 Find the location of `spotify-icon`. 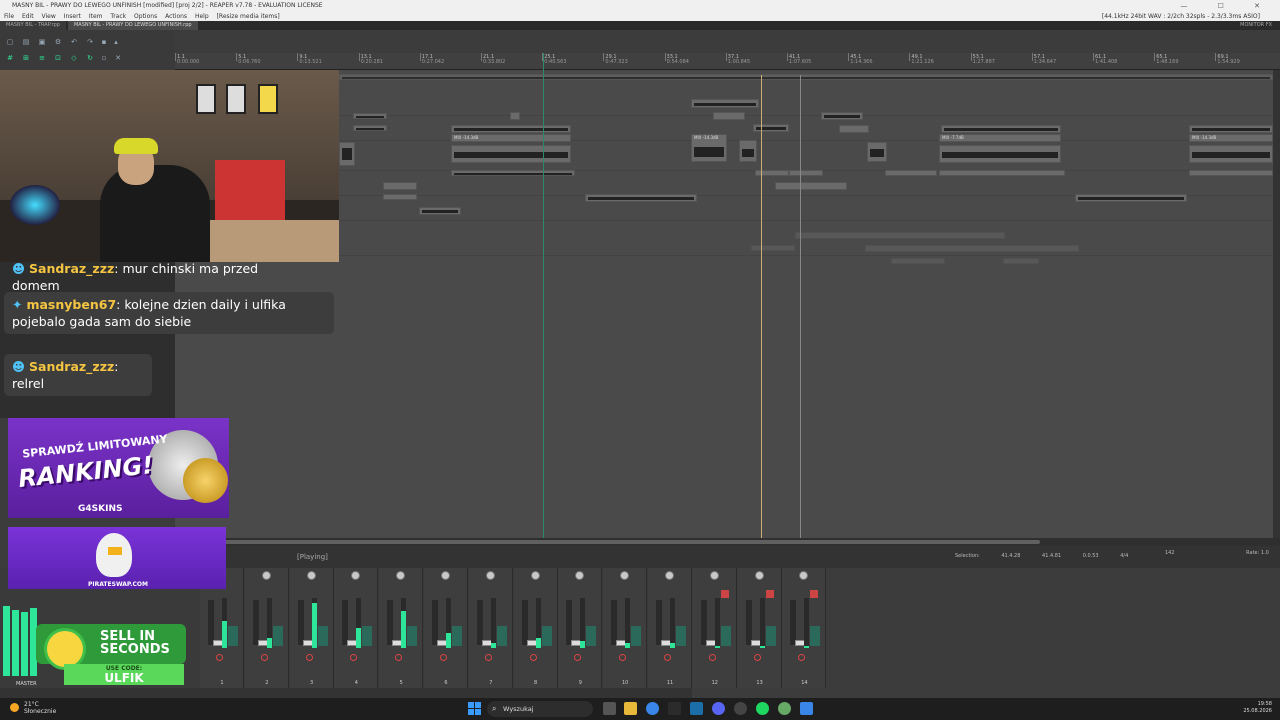

spotify-icon is located at coordinates (762, 708).